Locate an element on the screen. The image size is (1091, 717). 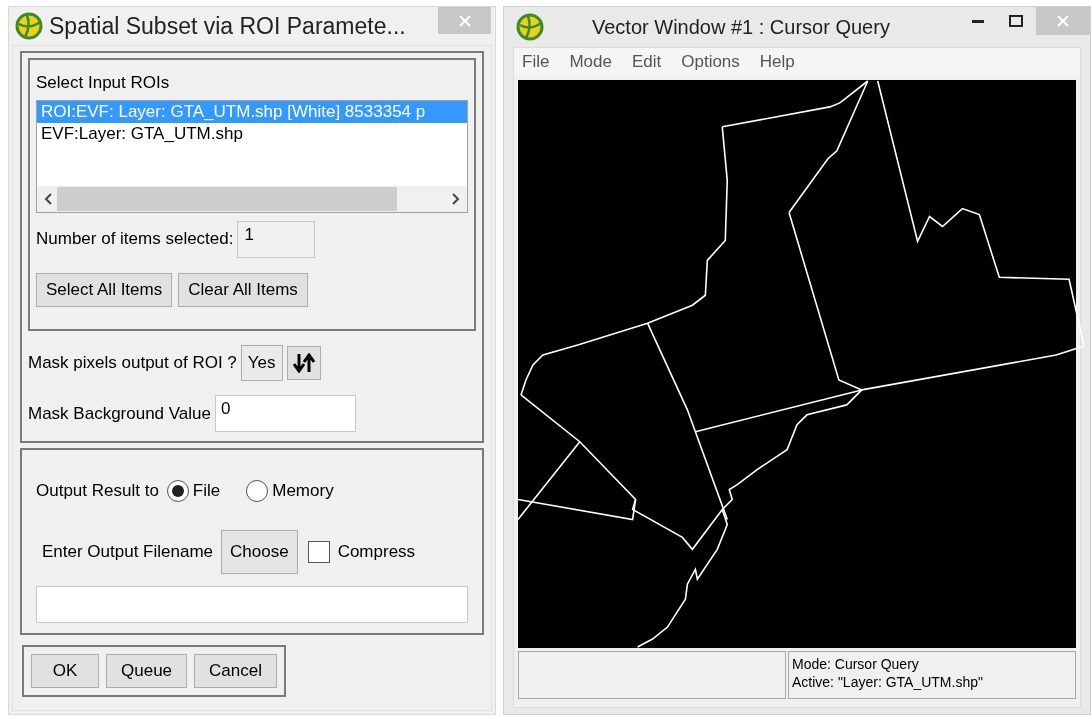
swap-button is located at coordinates (303, 363).